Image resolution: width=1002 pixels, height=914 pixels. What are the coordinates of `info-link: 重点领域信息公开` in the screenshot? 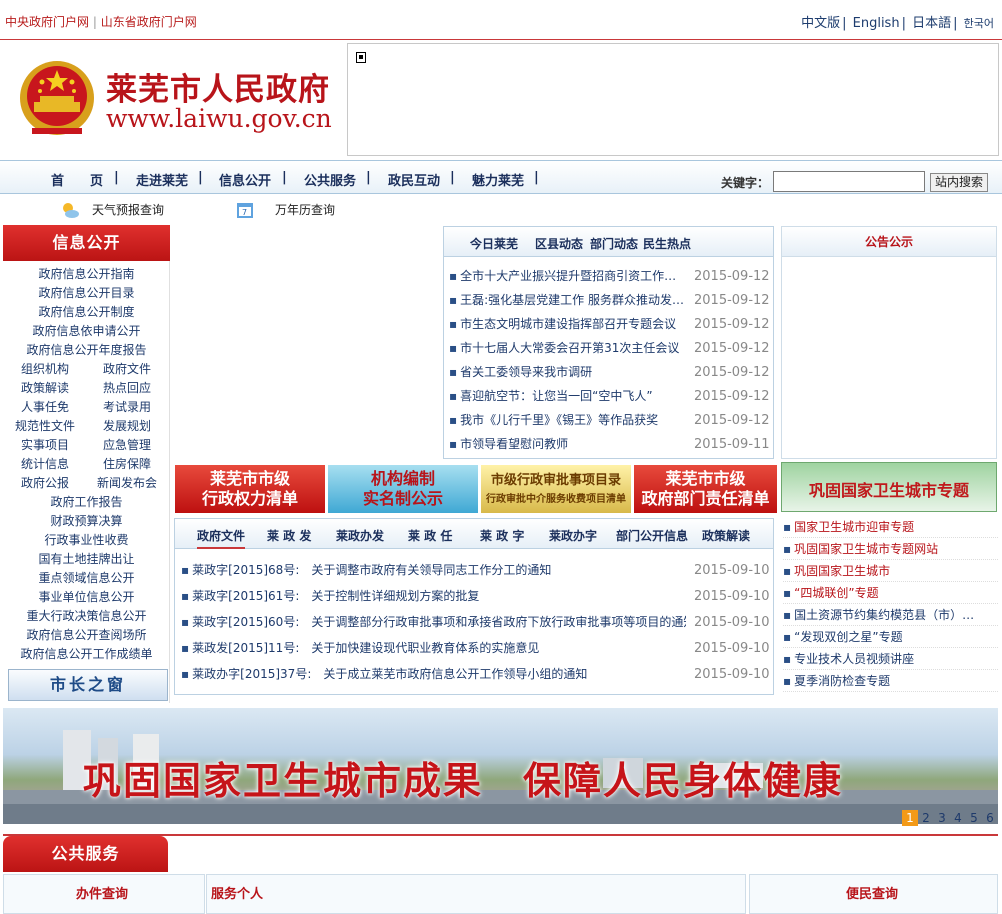 It's located at (86, 578).